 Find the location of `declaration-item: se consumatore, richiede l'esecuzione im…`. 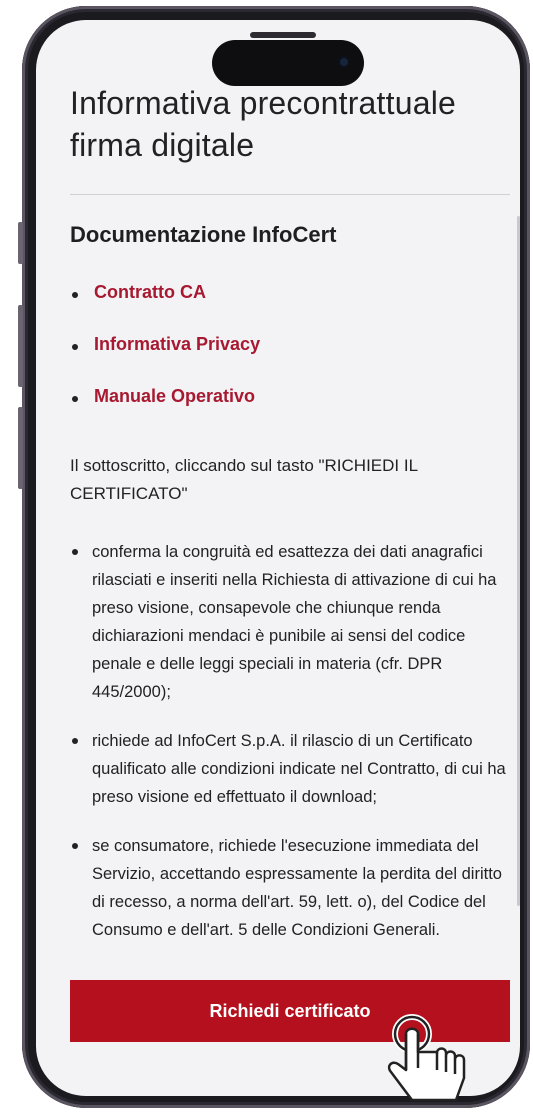

declaration-item: se consumatore, richiede l'esecuzione im… is located at coordinates (290, 888).